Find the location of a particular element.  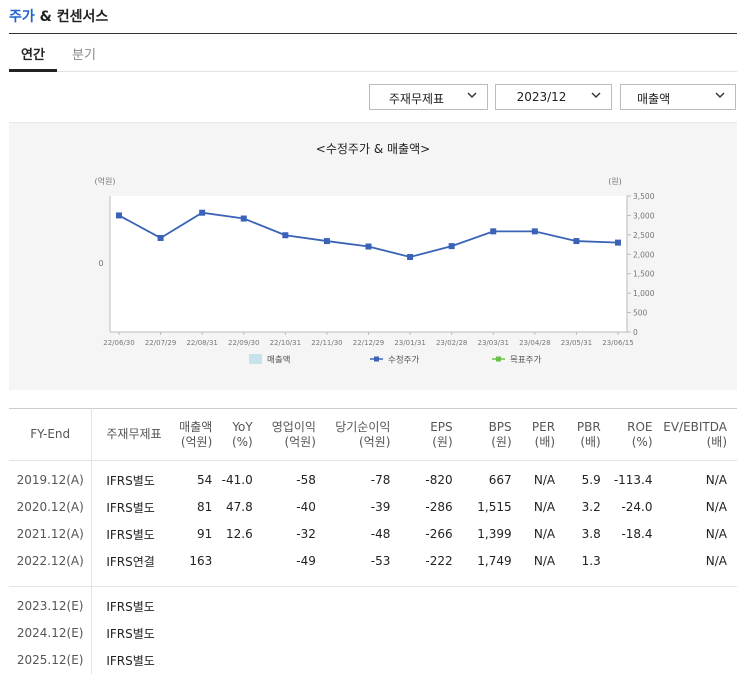

cell-yoy: 47.8 is located at coordinates (239, 507).